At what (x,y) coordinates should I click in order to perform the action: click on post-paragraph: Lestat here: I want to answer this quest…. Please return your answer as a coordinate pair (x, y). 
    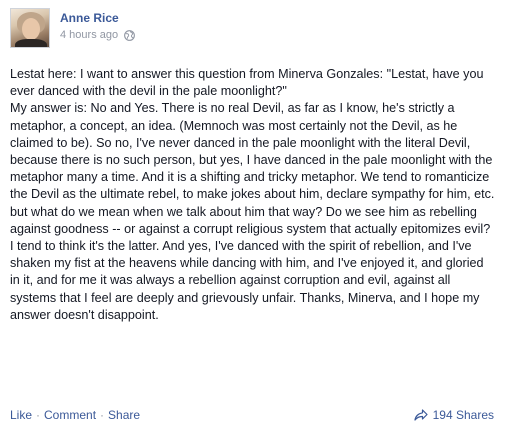
    Looking at the image, I should click on (247, 83).